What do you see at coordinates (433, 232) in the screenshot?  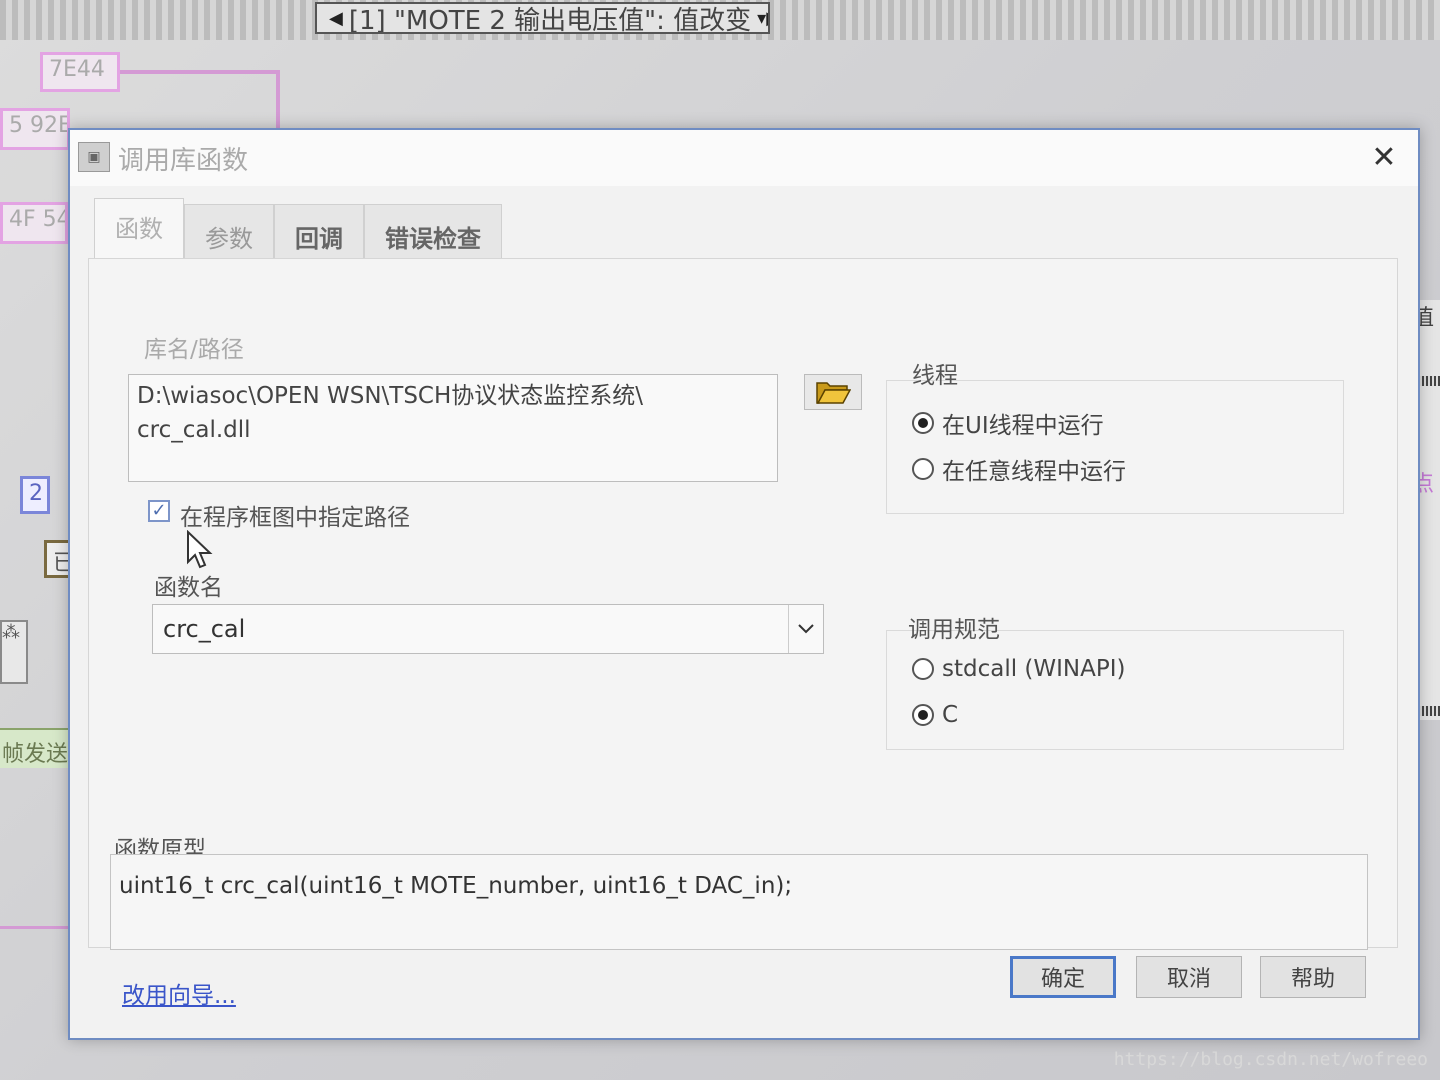 I see `tab-error-checking: 错误检查` at bounding box center [433, 232].